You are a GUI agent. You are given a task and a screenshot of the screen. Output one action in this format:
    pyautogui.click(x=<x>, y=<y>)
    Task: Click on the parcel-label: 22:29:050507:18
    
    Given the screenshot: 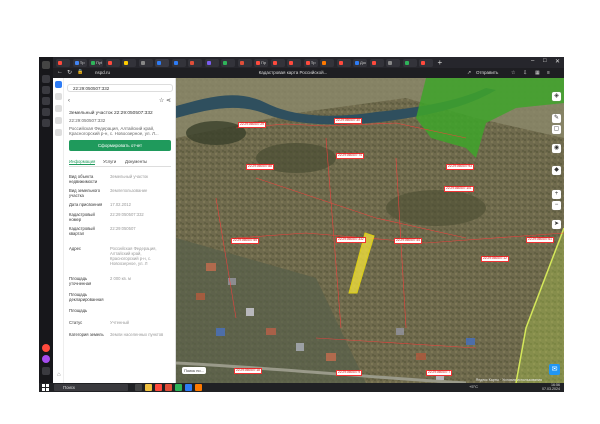 What is the action you would take?
    pyautogui.click(x=248, y=371)
    